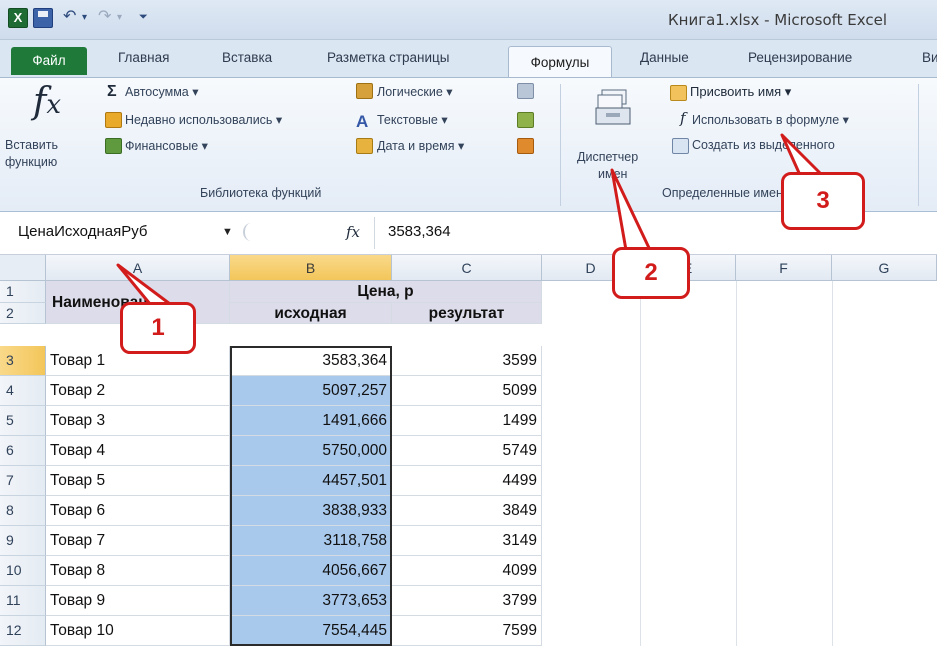 Image resolution: width=937 pixels, height=646 pixels. I want to click on callout-1: 1, so click(158, 328).